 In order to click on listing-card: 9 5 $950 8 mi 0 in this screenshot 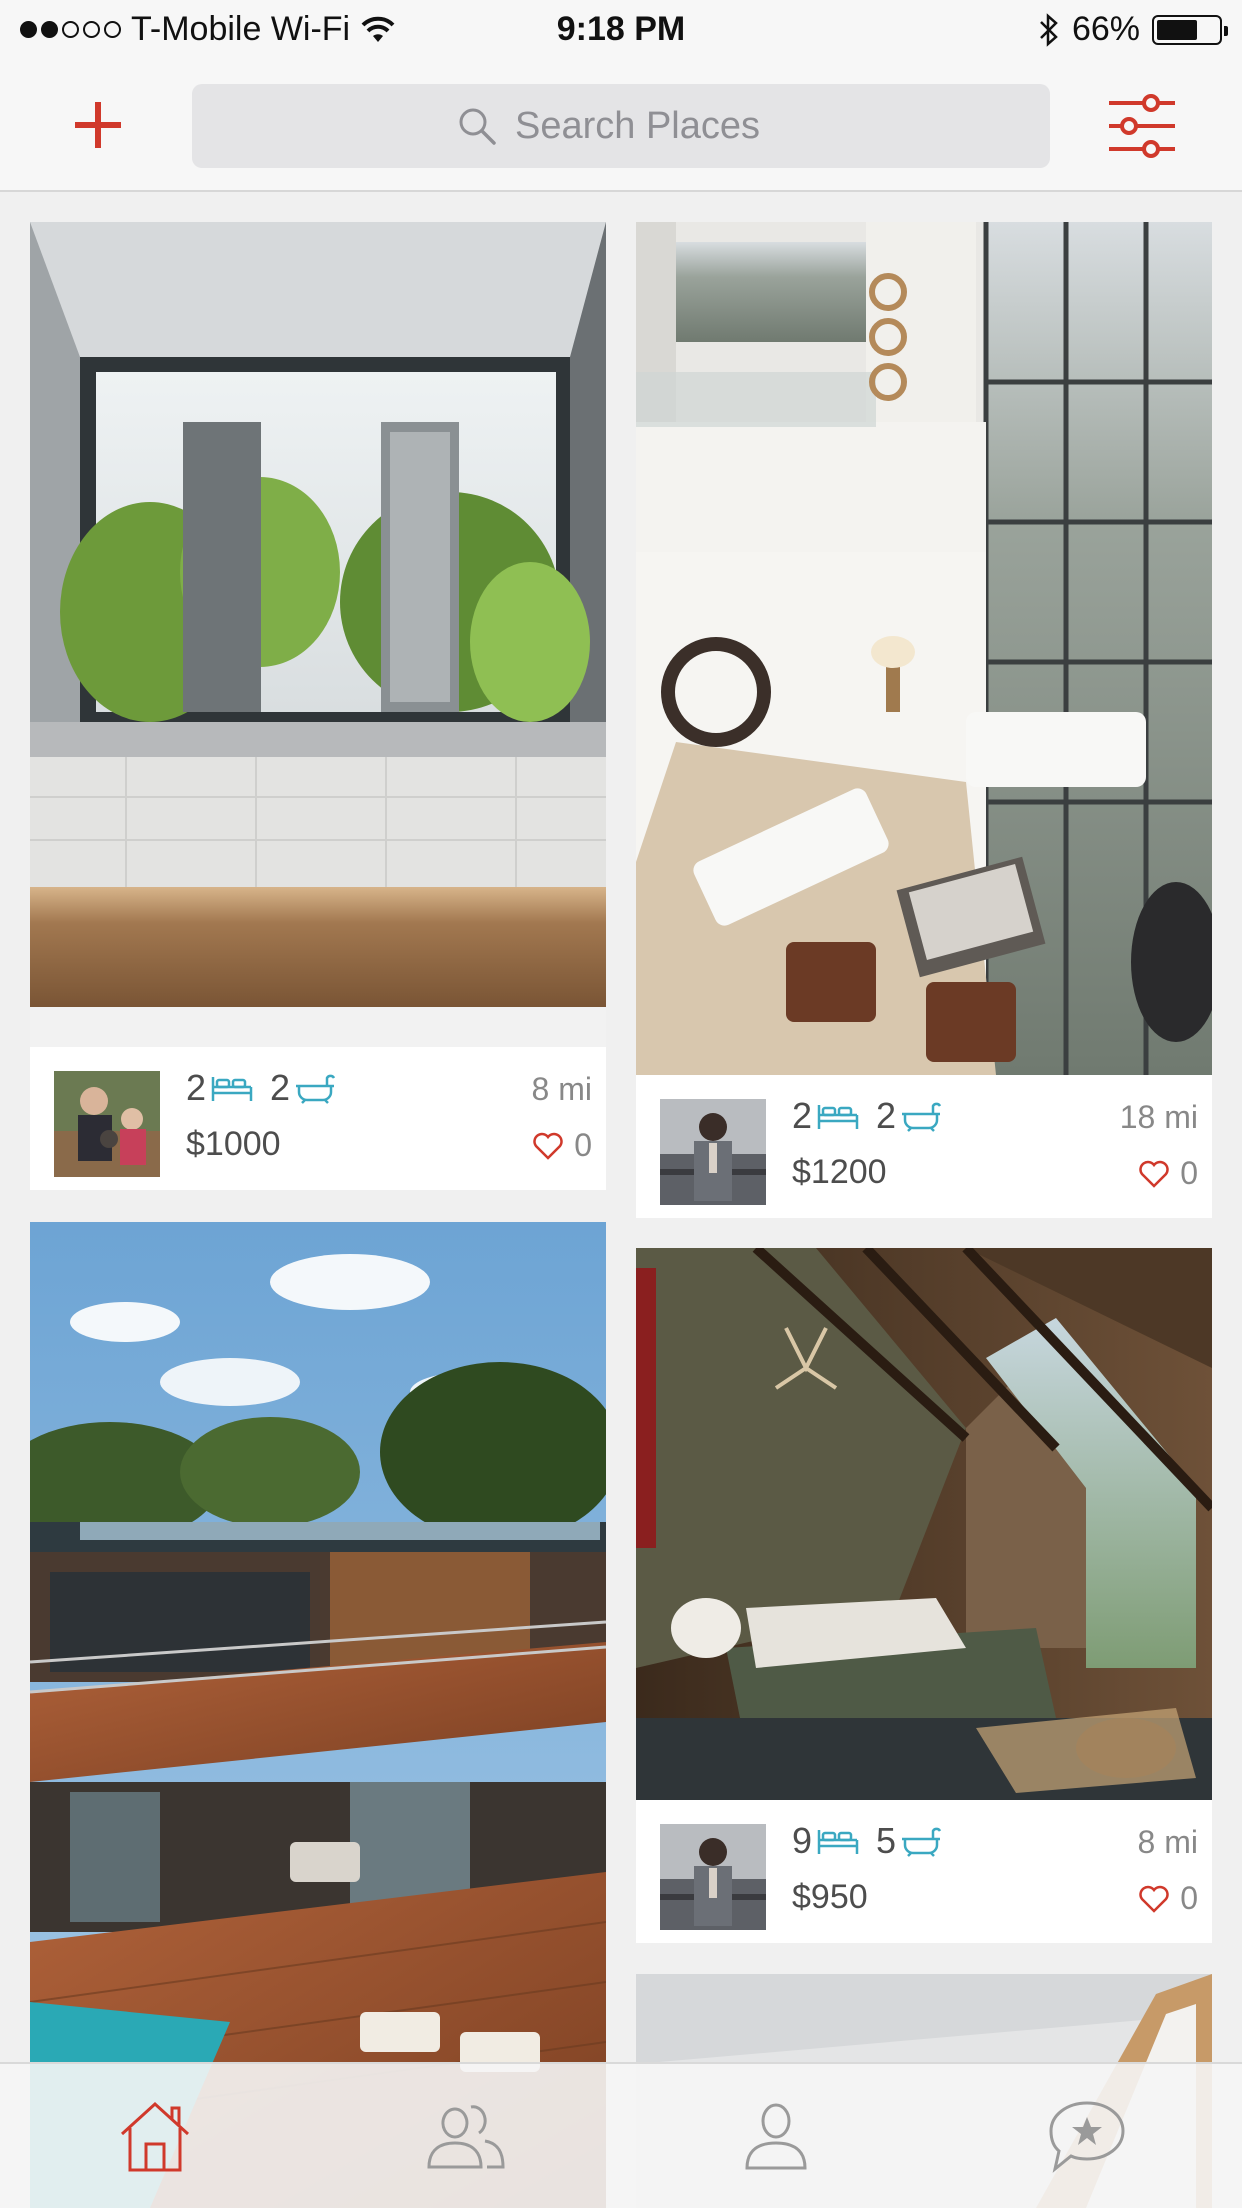, I will do `click(924, 1595)`.